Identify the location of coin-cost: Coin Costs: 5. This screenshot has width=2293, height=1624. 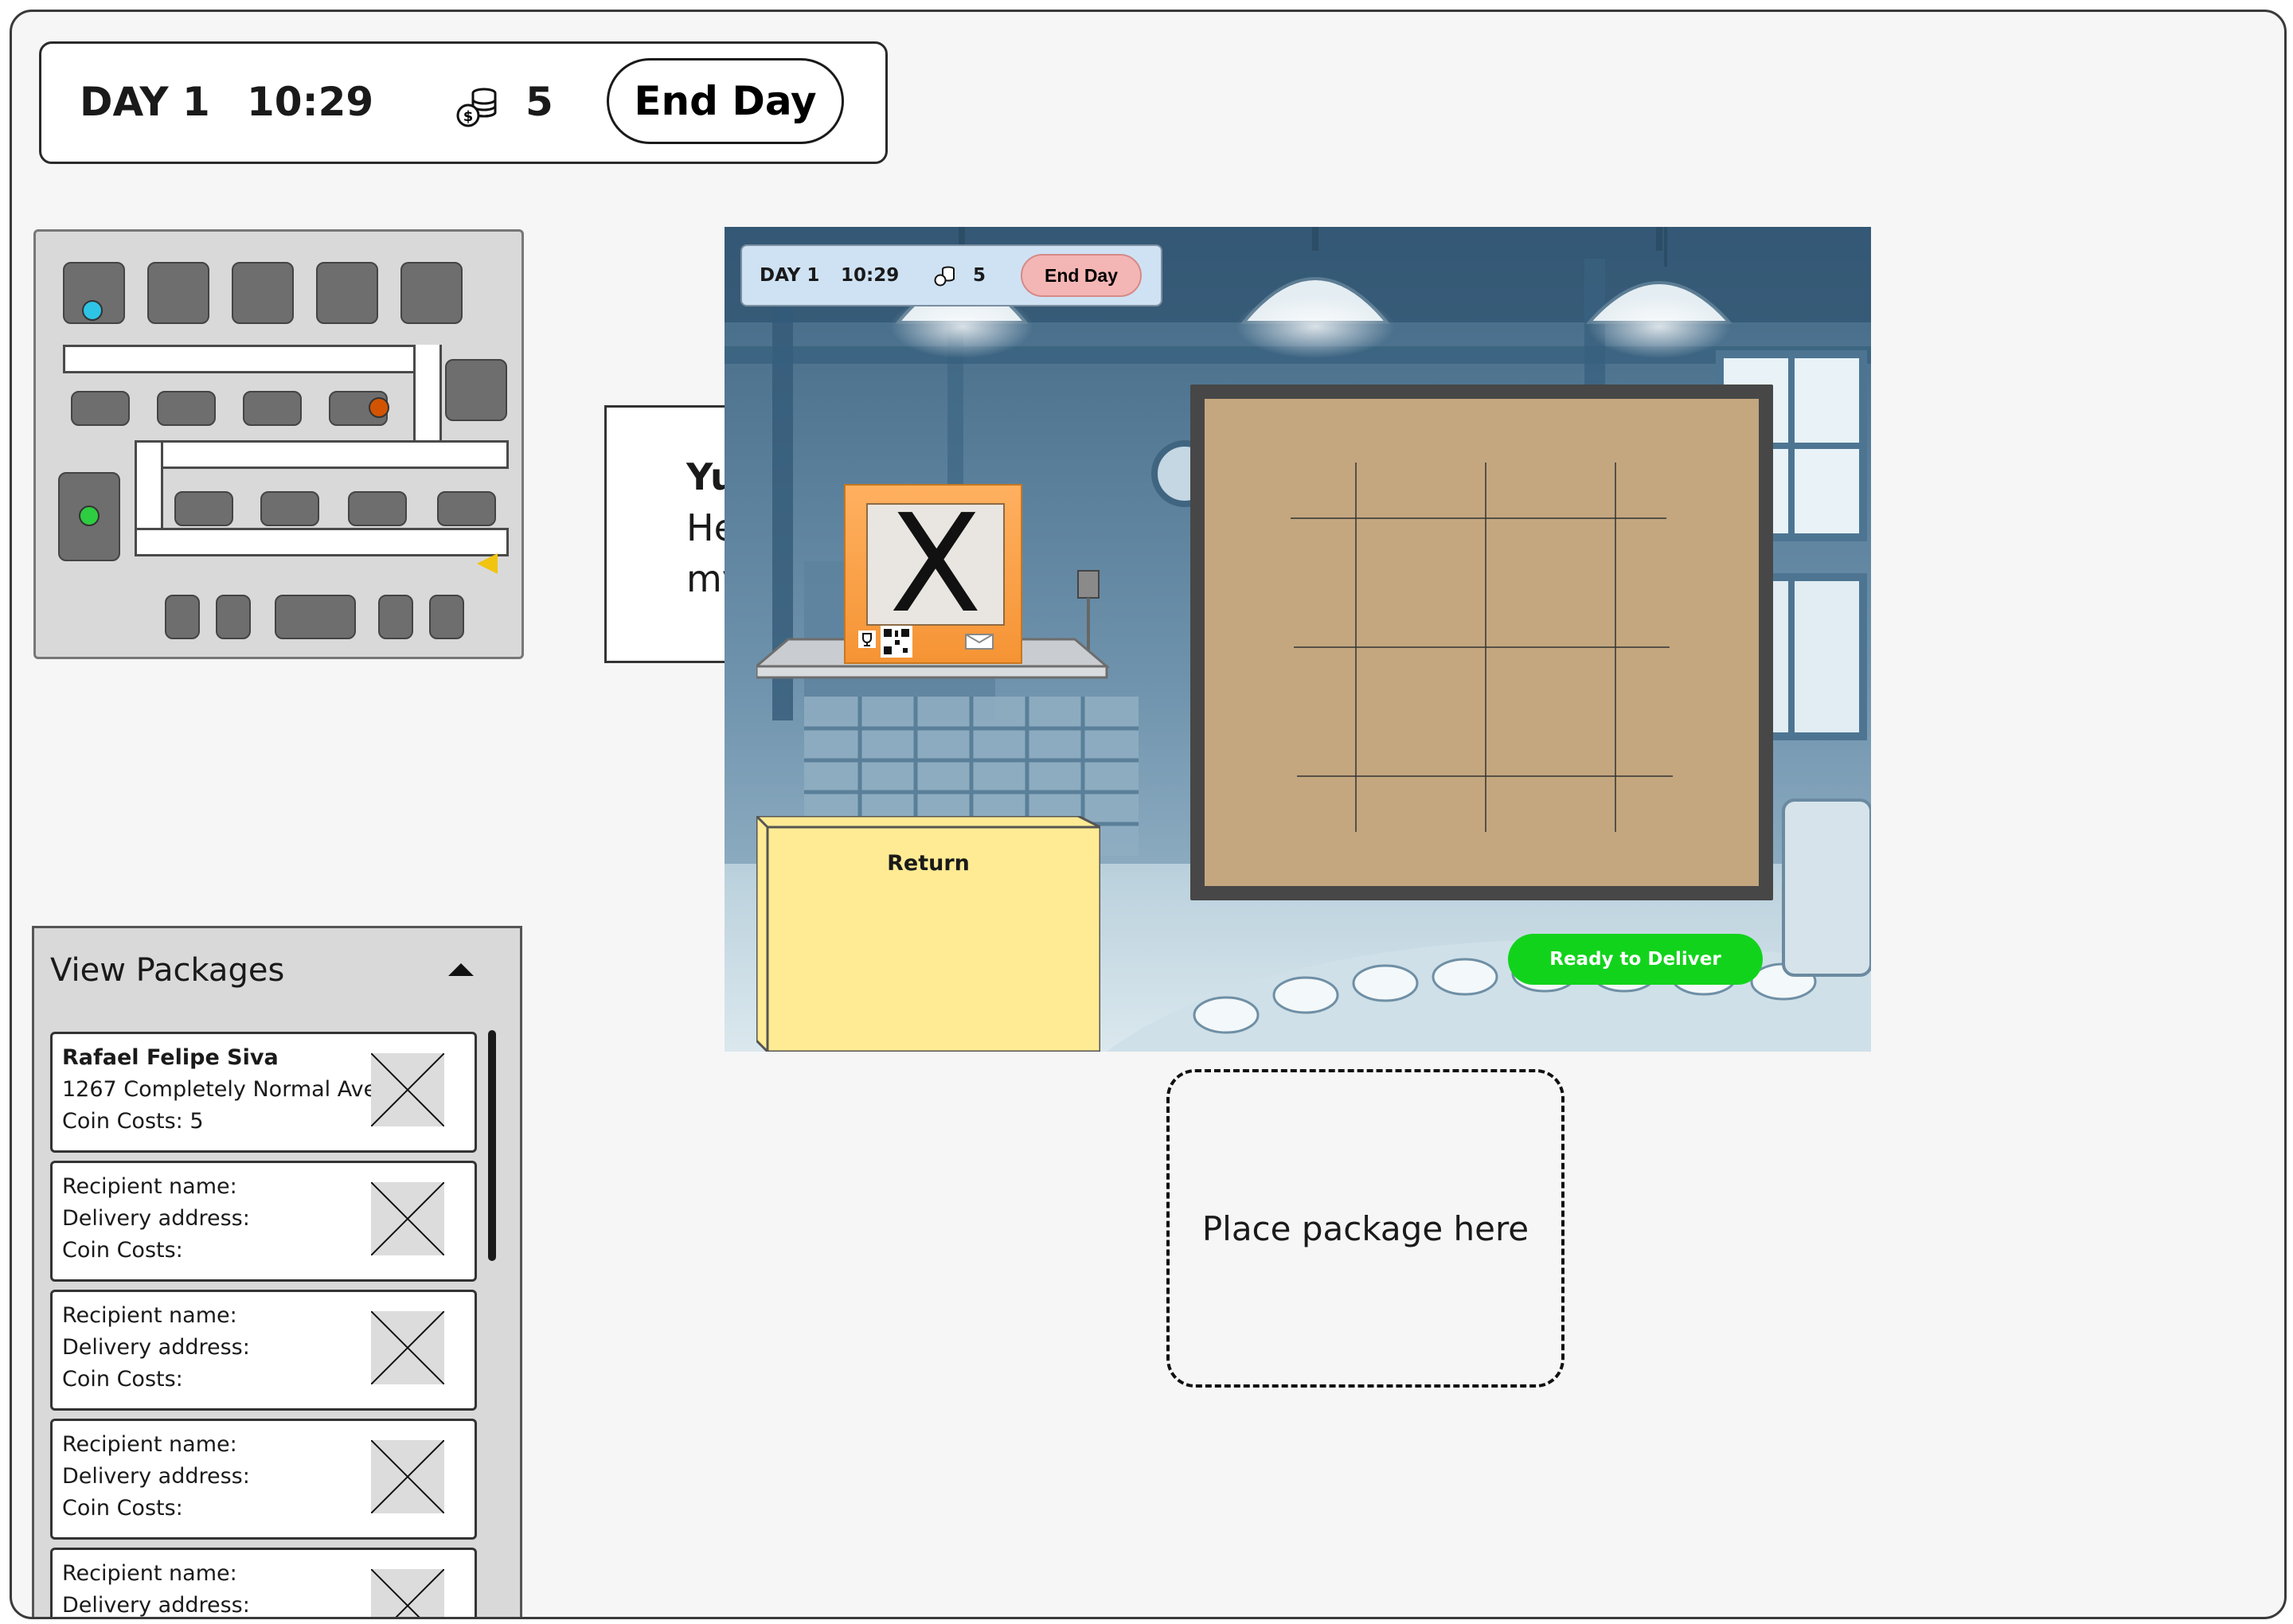
(133, 1121).